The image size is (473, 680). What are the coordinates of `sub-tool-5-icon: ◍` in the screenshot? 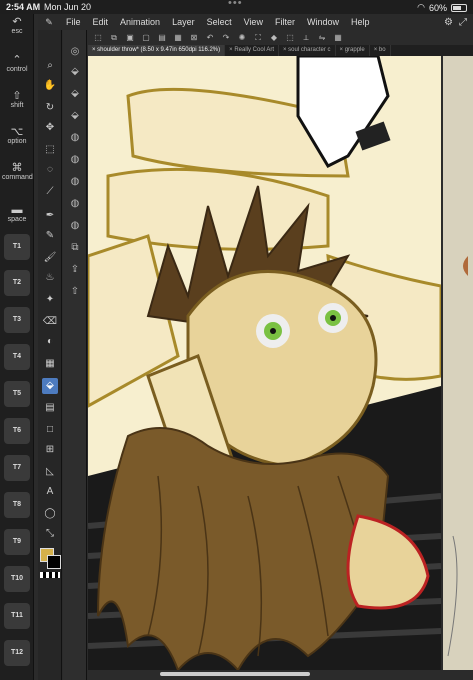 It's located at (75, 138).